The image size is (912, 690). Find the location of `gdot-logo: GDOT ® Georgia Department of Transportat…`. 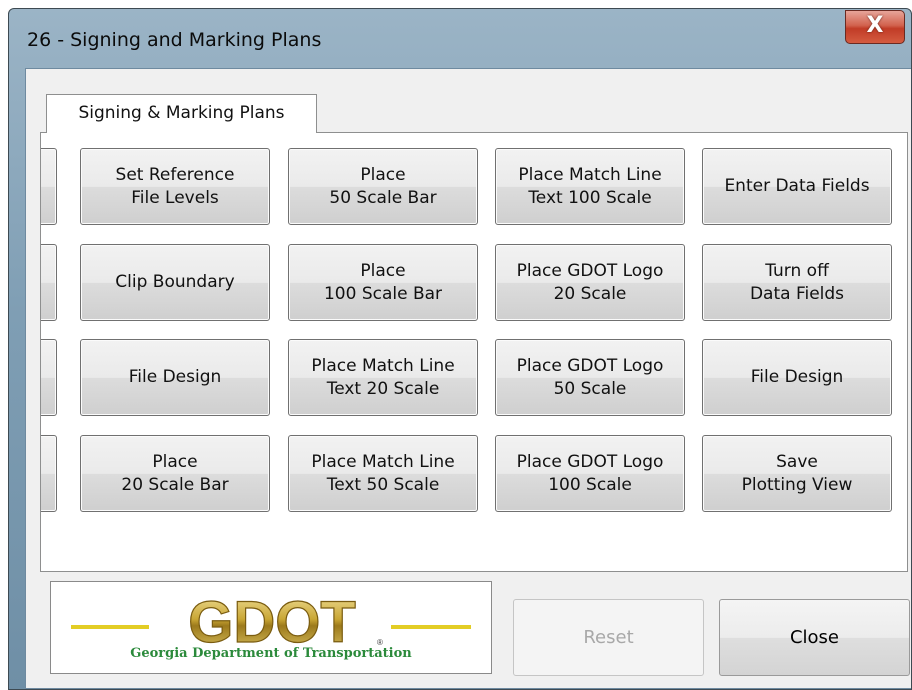

gdot-logo: GDOT ® Georgia Department of Transportat… is located at coordinates (271, 627).